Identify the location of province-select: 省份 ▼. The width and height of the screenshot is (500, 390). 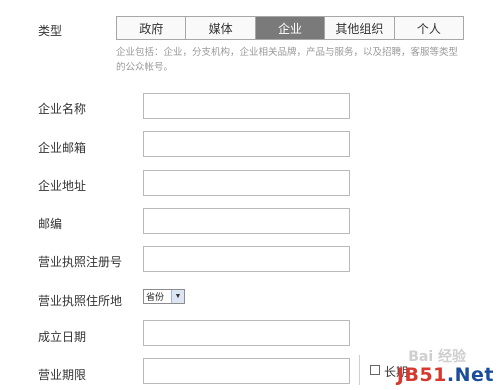
(164, 296).